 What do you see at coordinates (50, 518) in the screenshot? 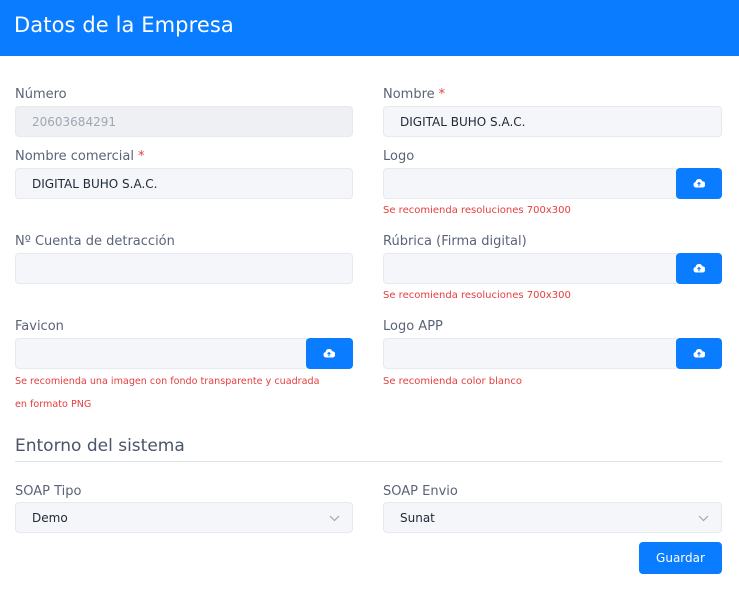
I see `soap-tipo-selected: Demo` at bounding box center [50, 518].